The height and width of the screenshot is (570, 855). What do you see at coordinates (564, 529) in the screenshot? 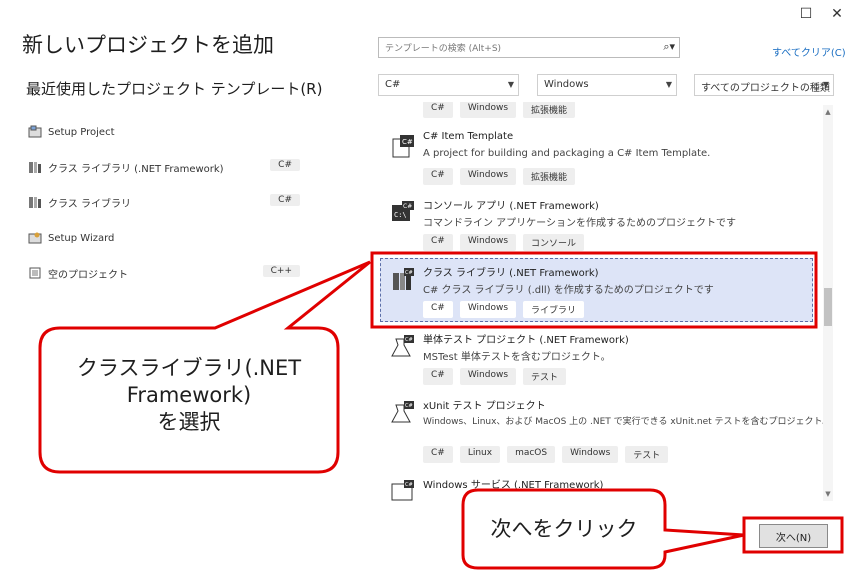
I see `next-callout-text: 次へをクリック` at bounding box center [564, 529].